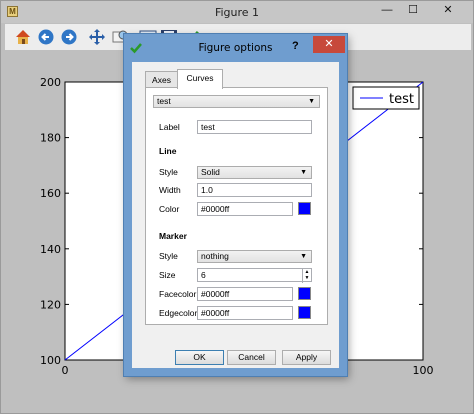 The image size is (474, 414). Describe the element at coordinates (254, 256) in the screenshot. I see `marker-style-select: nothing ▼` at that location.